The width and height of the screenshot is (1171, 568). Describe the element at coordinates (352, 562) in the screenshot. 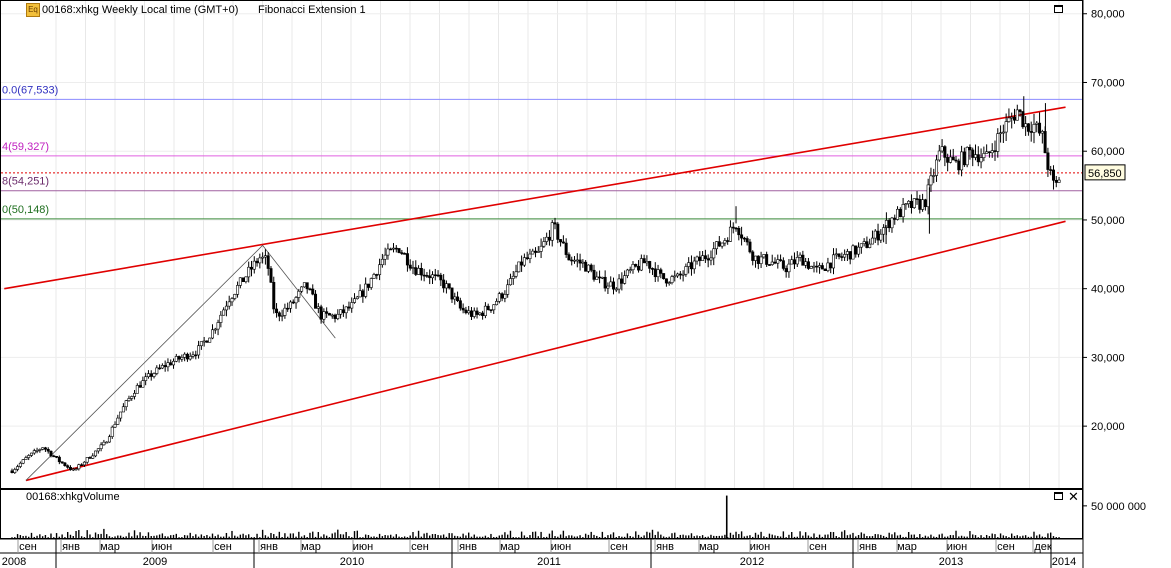

I see `x-year-label: 2010` at that location.